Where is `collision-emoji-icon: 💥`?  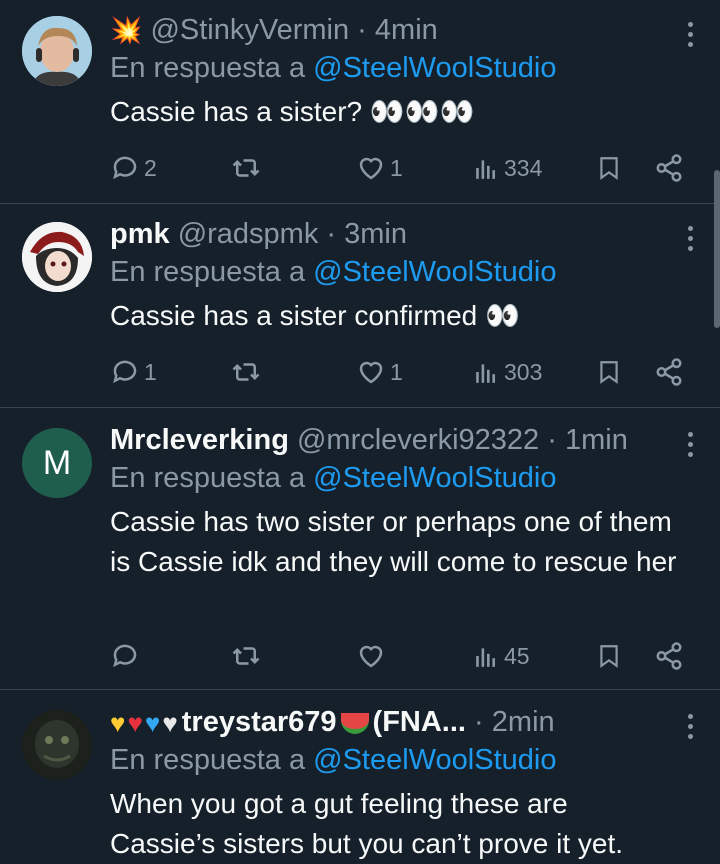
collision-emoji-icon: 💥 is located at coordinates (126, 30).